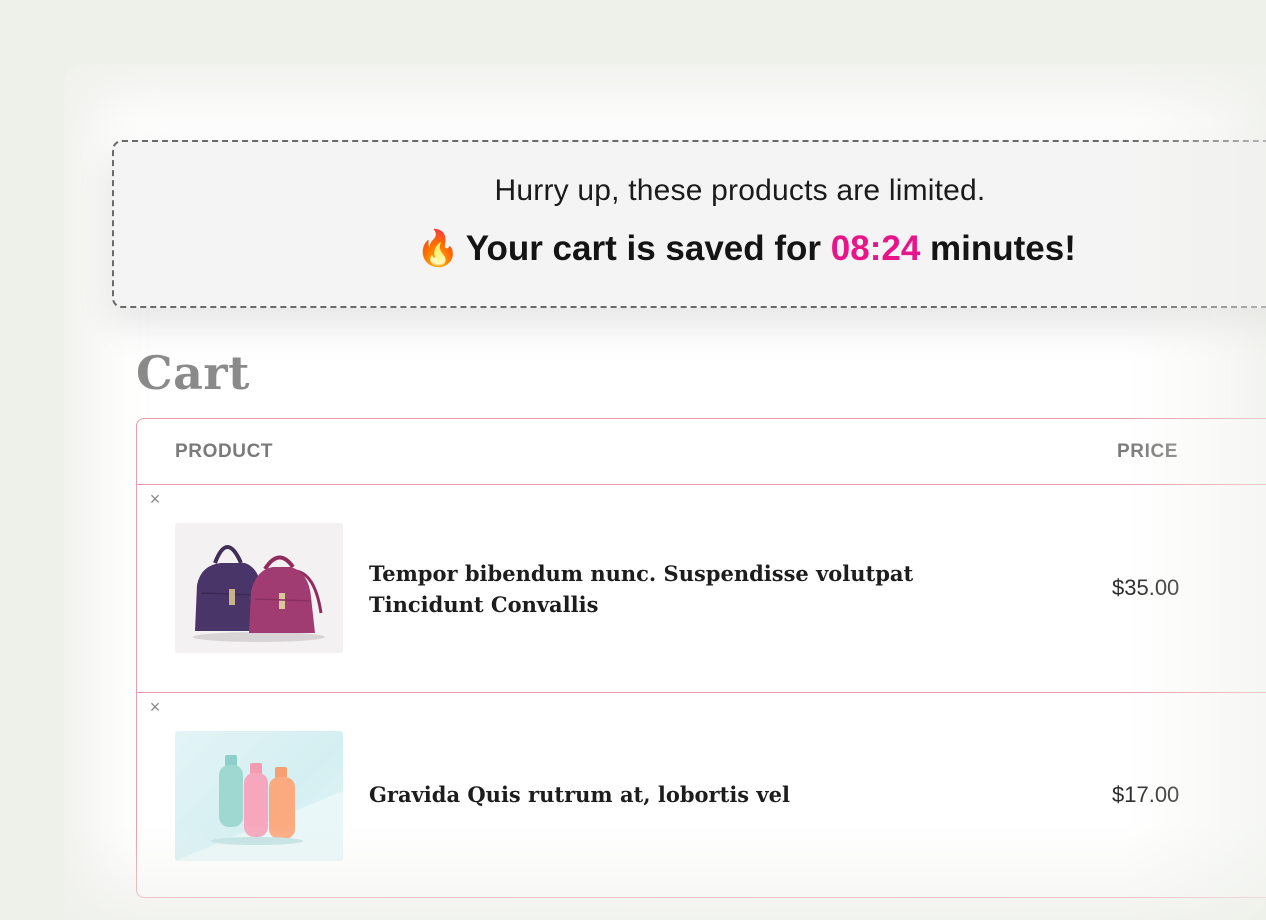 This screenshot has width=1266, height=920. I want to click on product-price: $17.00, so click(1146, 794).